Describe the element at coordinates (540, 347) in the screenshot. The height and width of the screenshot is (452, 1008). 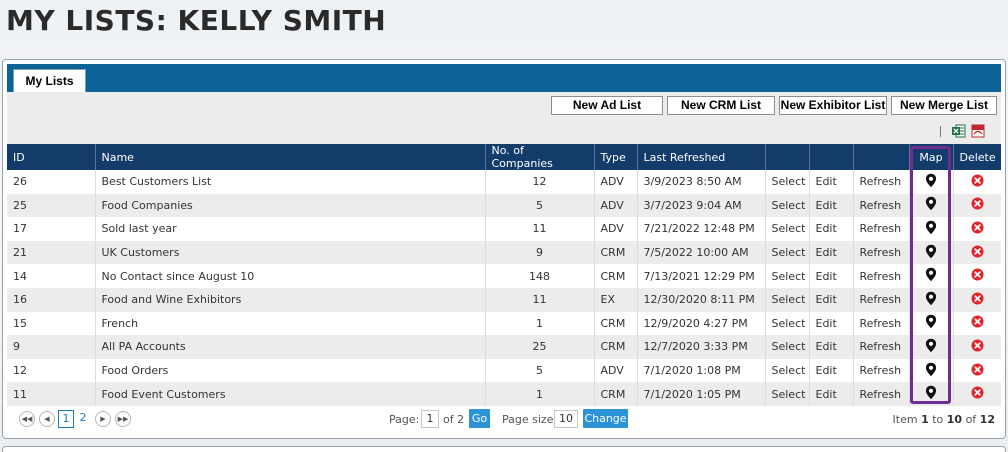
I see `cell-companies: 25` at that location.